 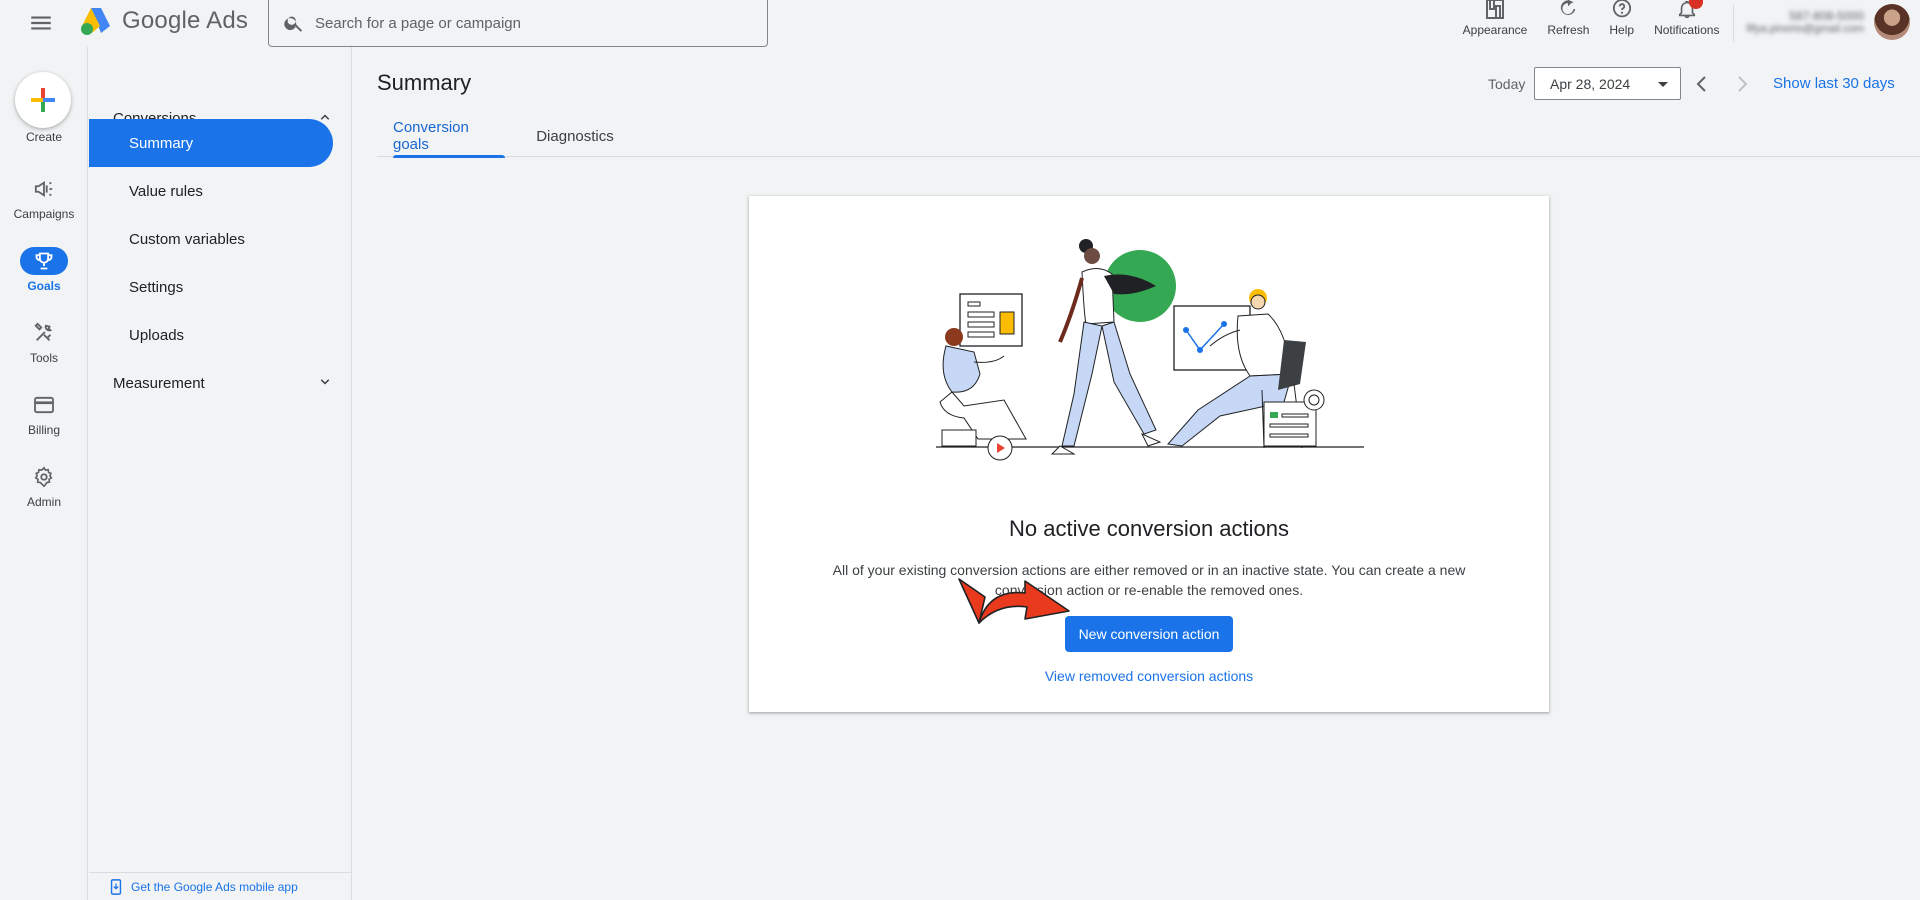 I want to click on tab-label: Conversion goals, so click(x=431, y=136).